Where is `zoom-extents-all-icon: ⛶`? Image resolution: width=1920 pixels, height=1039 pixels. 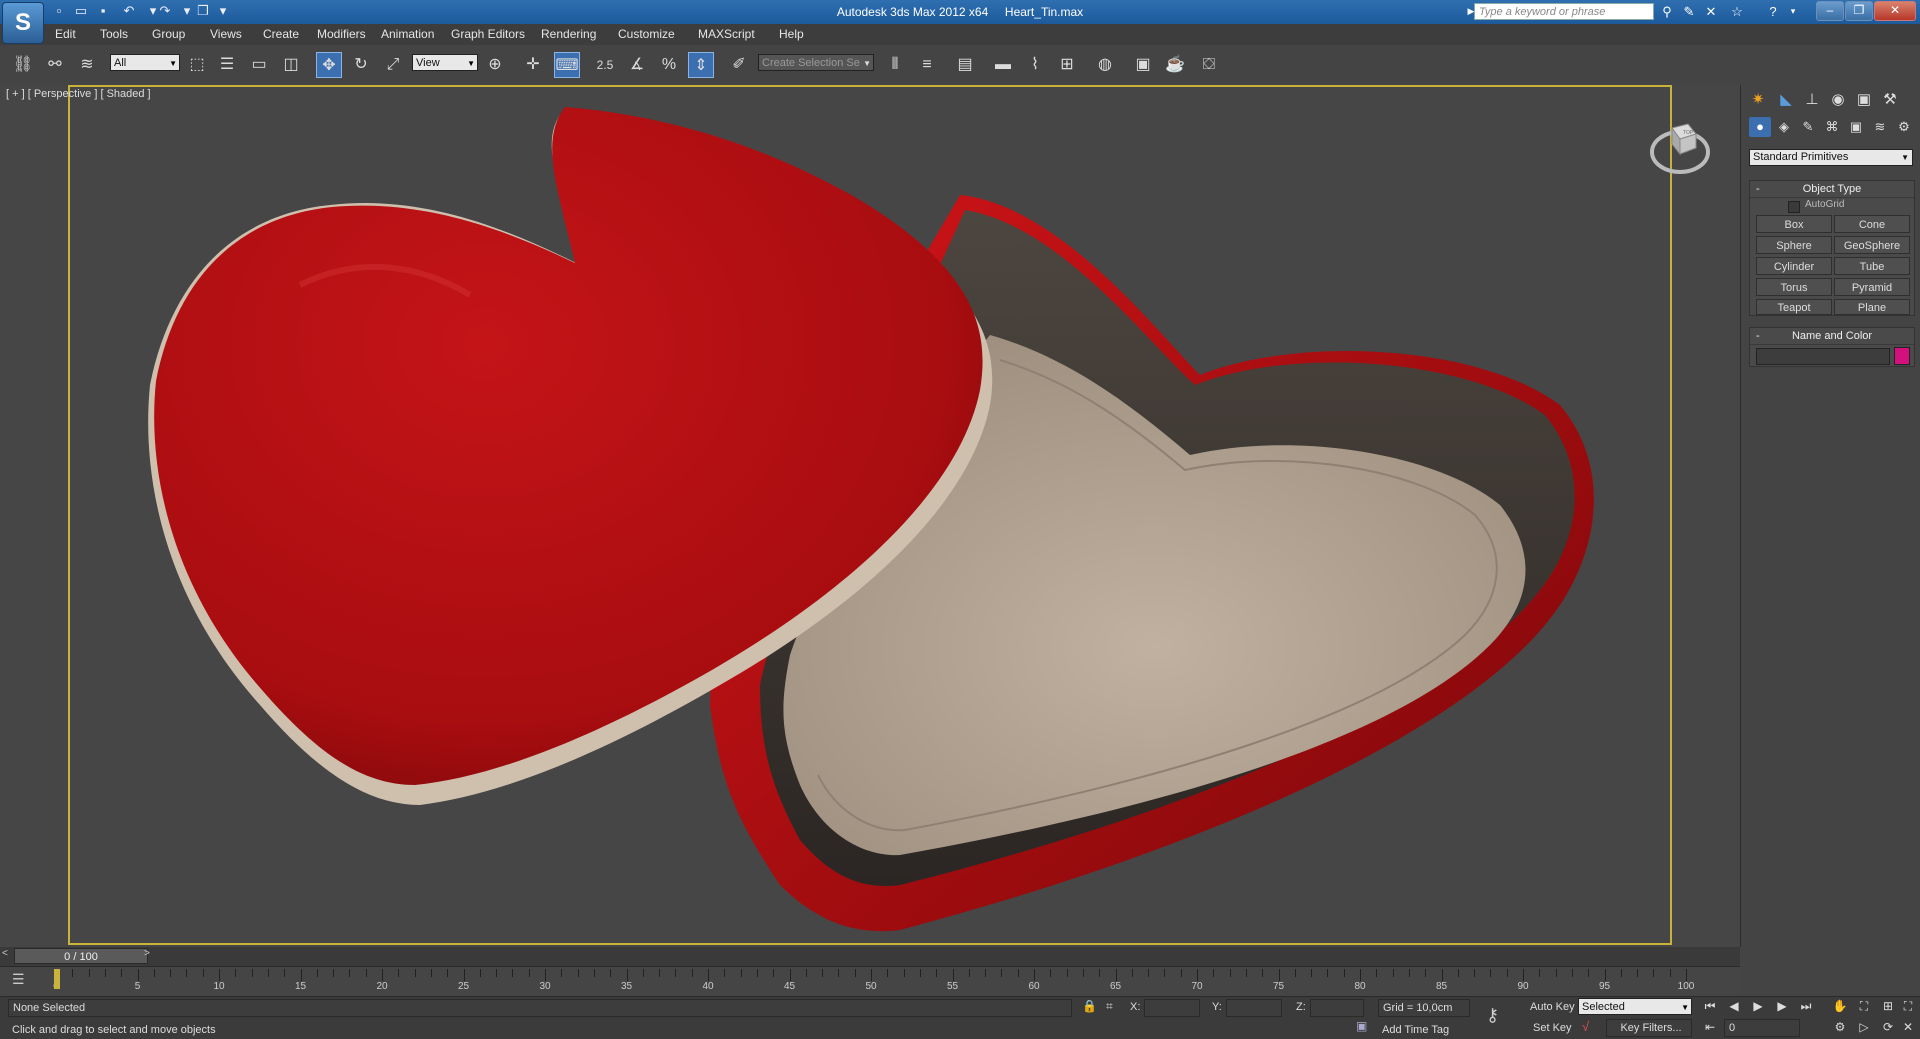
zoom-extents-all-icon: ⛶ is located at coordinates (1864, 1006).